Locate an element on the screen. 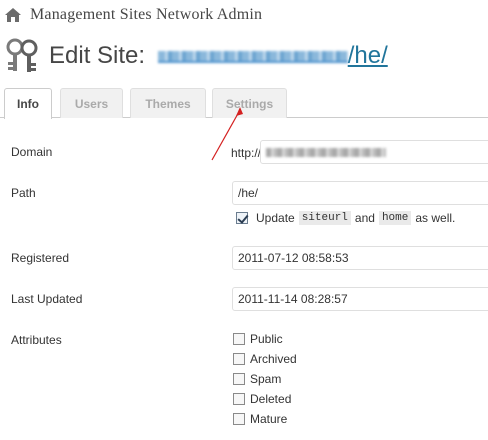 The width and height of the screenshot is (488, 440). edit-site-heading: Edit Site: /he/ is located at coordinates (244, 56).